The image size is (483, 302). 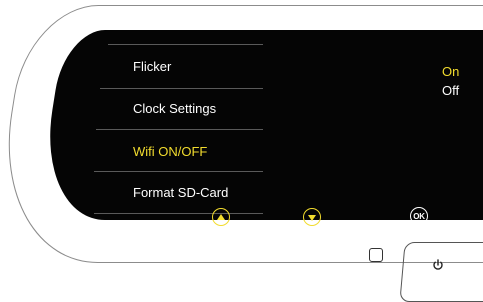 I want to click on ok-button: OK, so click(x=419, y=216).